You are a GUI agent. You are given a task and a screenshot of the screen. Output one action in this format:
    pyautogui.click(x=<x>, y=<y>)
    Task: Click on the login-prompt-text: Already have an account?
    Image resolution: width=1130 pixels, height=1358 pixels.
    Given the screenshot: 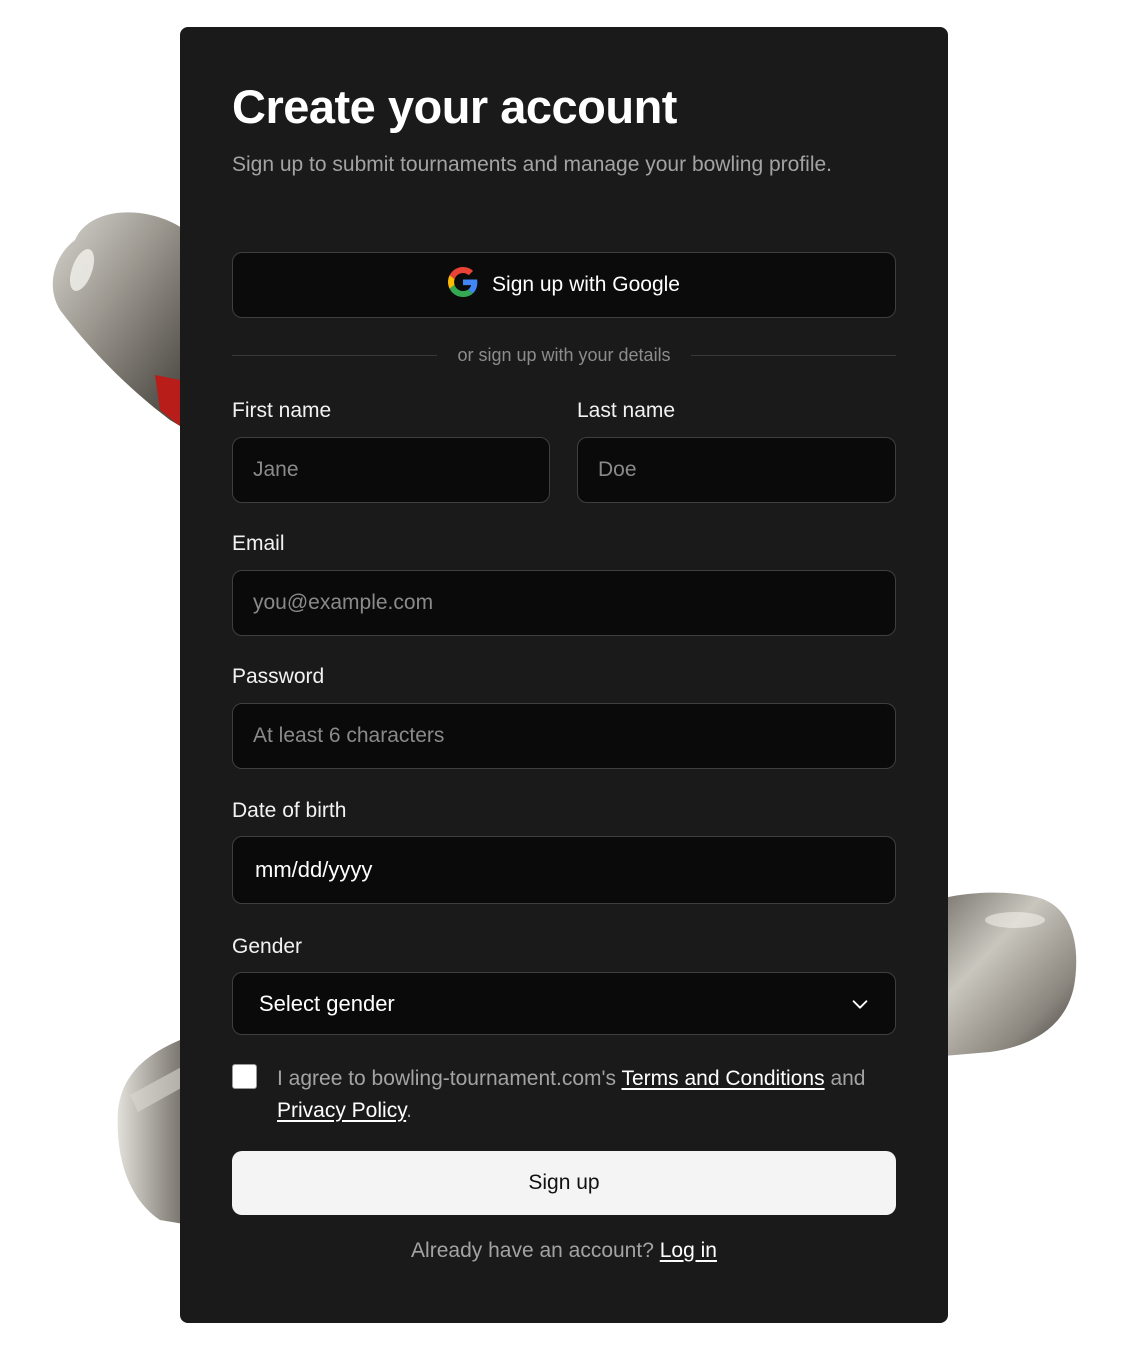 What is the action you would take?
    pyautogui.click(x=532, y=1250)
    